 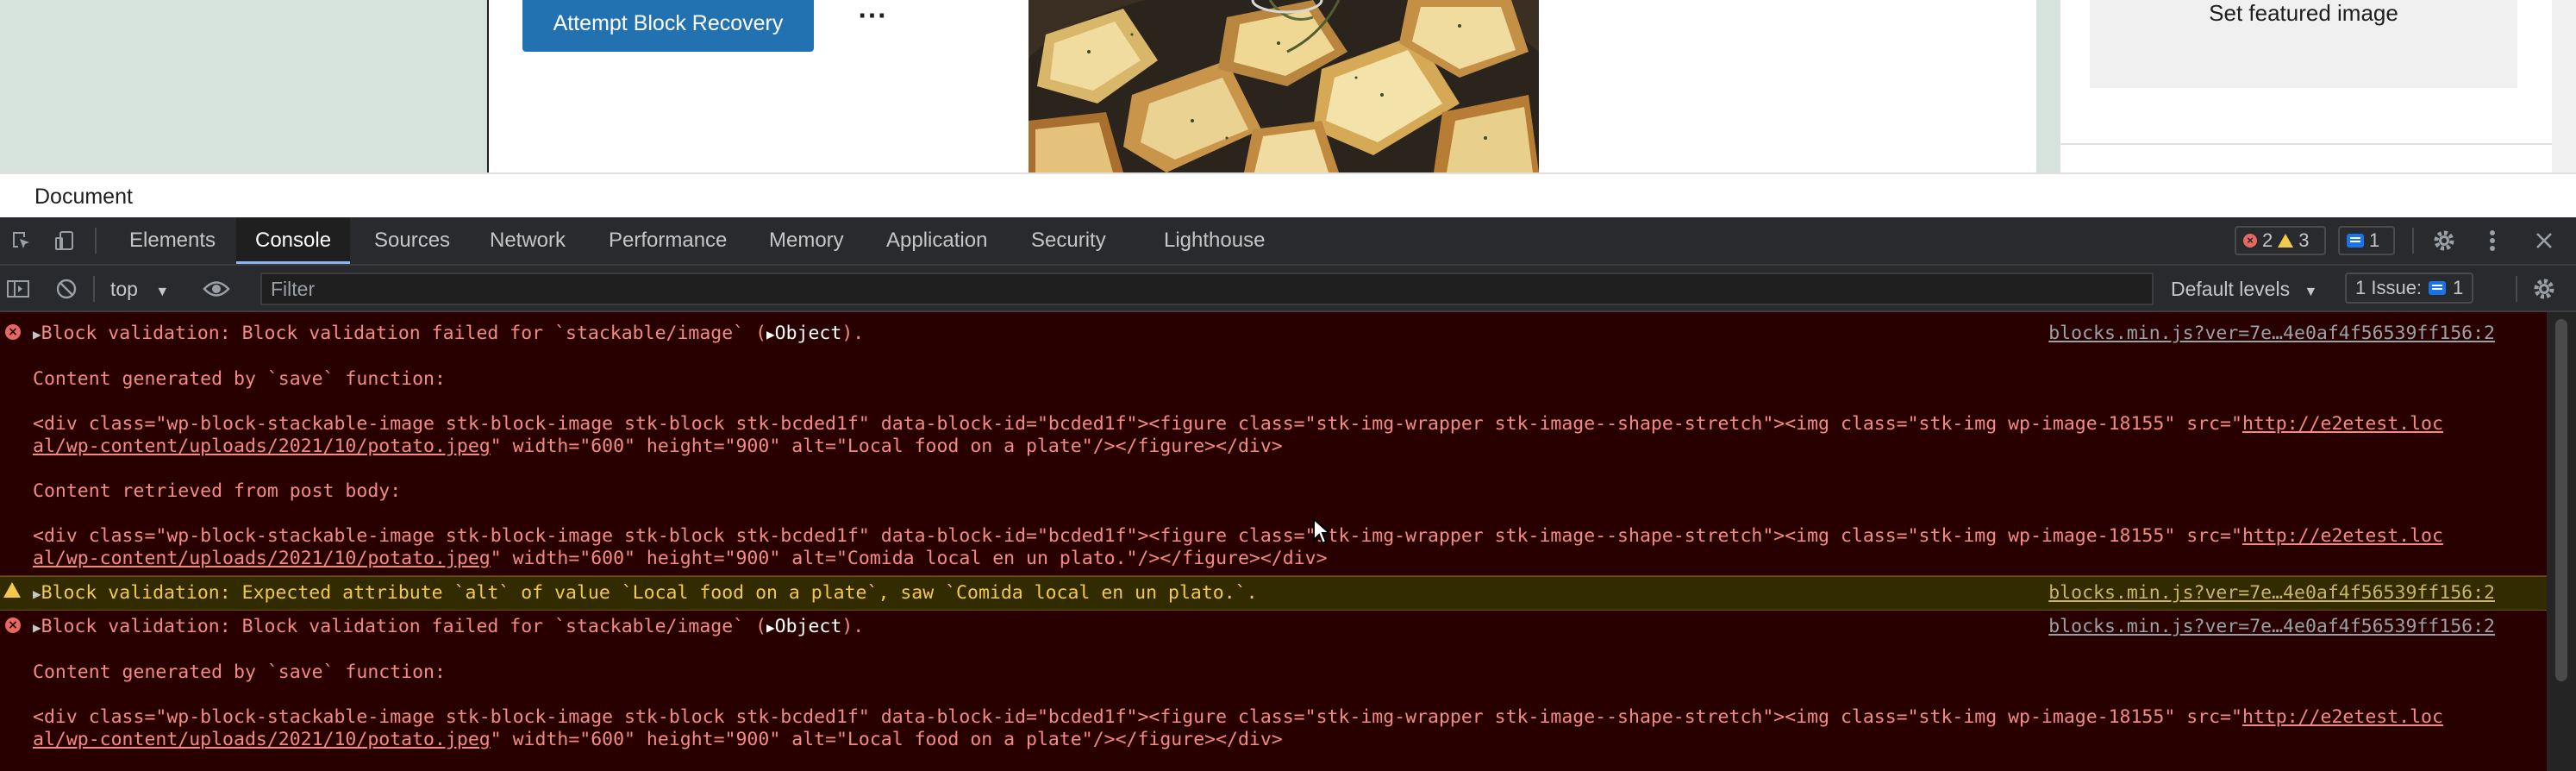 I want to click on settings-sidebar: Set featured image, so click(x=2317, y=86).